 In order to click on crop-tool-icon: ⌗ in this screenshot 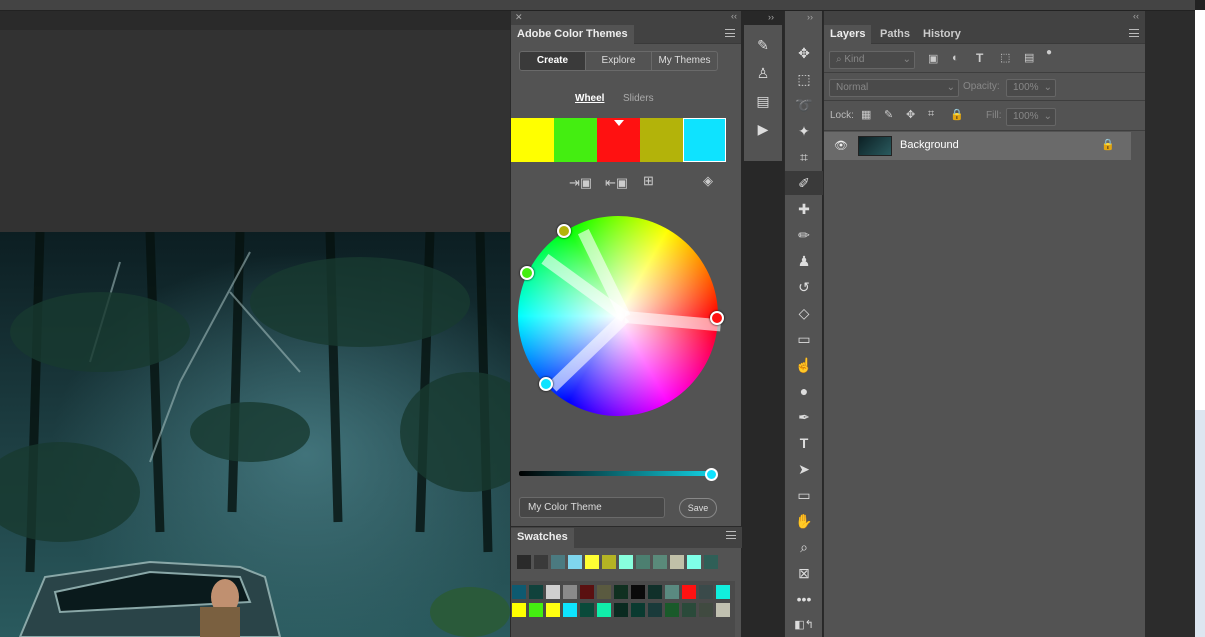, I will do `click(804, 157)`.